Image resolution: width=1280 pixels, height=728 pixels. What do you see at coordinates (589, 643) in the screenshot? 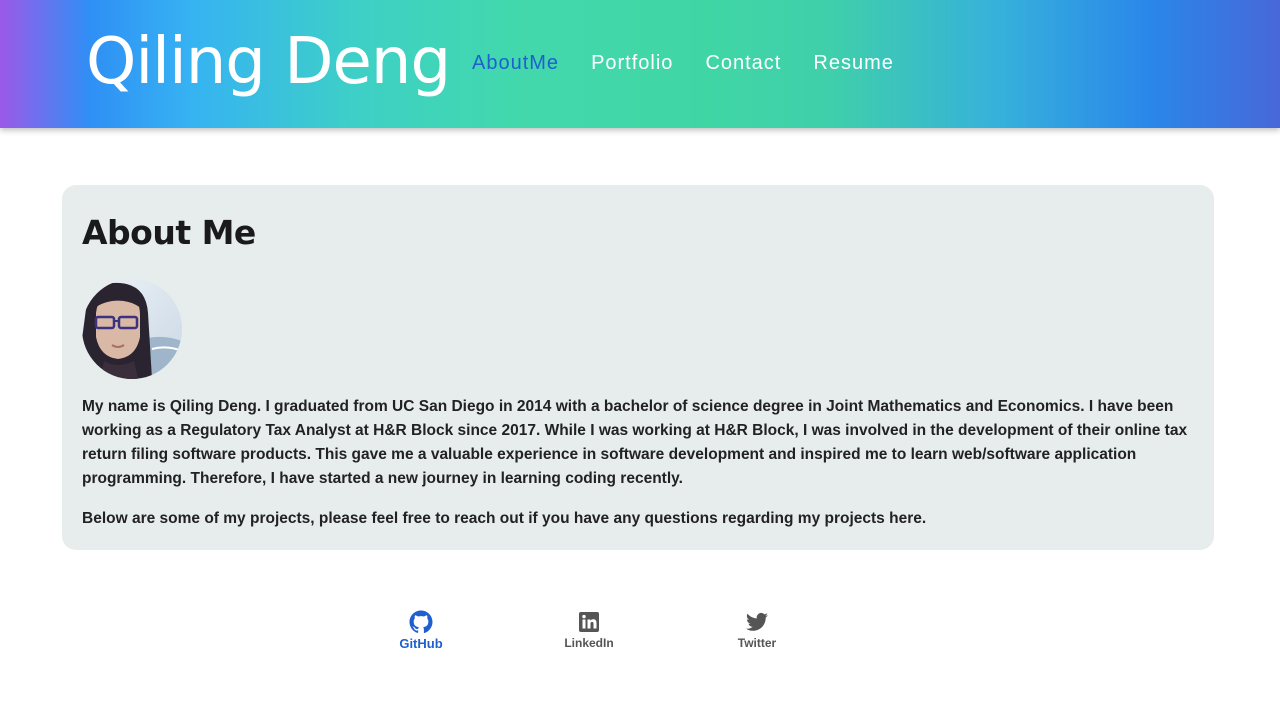
I see `linkedin-label: LinkedIn` at bounding box center [589, 643].